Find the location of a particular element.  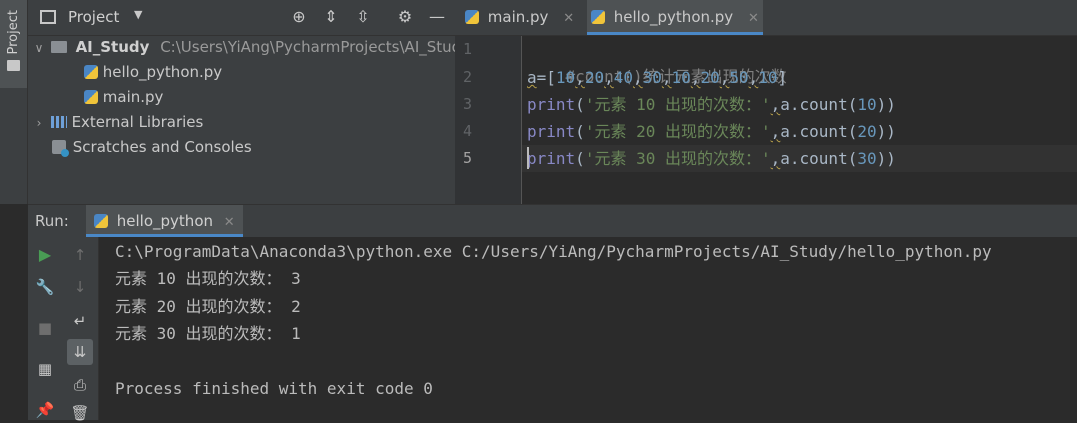

file-name: main.py is located at coordinates (133, 97).